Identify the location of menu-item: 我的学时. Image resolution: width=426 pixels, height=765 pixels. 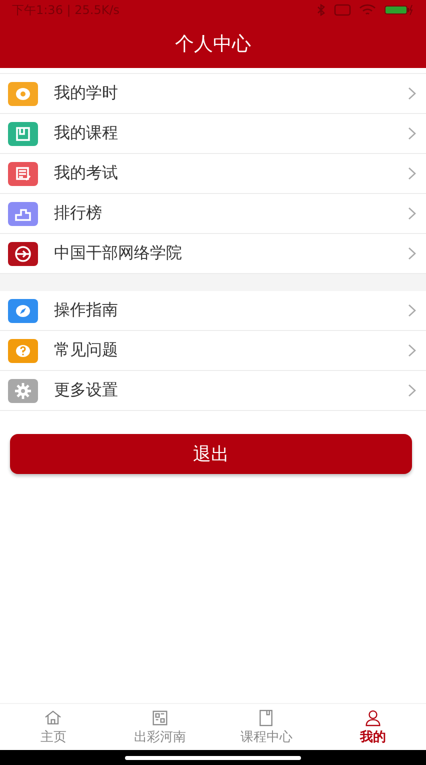
(213, 94).